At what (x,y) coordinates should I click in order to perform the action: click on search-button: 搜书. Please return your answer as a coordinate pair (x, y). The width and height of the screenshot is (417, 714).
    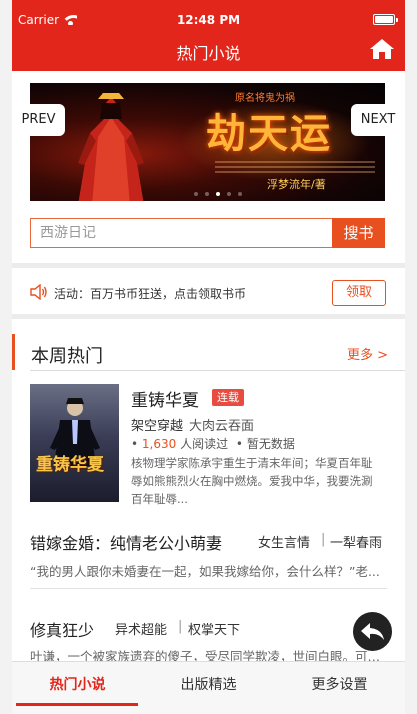
    Looking at the image, I should click on (358, 233).